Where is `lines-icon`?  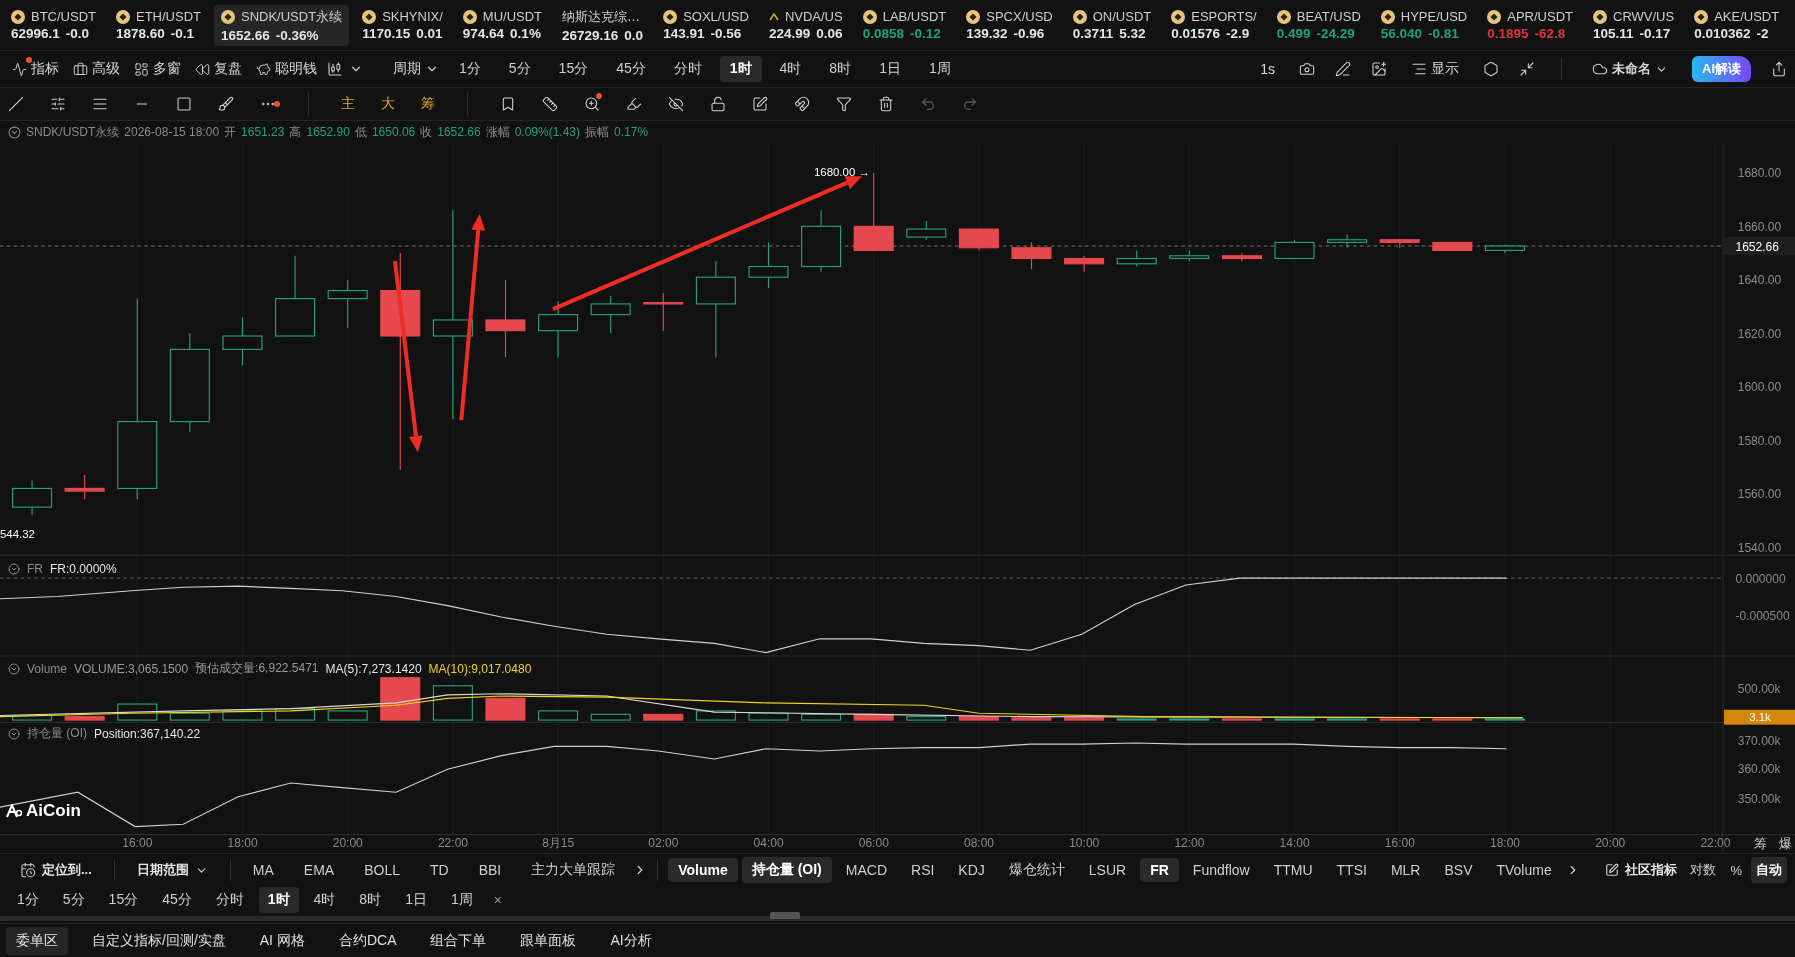 lines-icon is located at coordinates (100, 104).